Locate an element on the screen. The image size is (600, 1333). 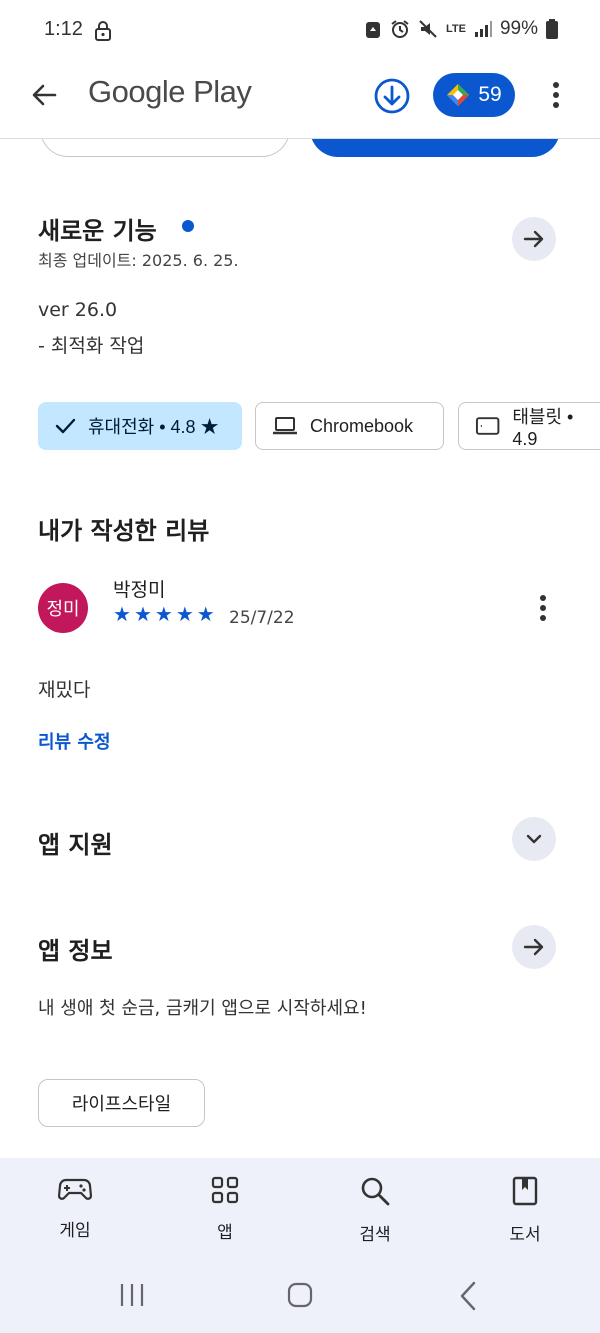
nav-search-label: 검색 is located at coordinates (375, 1235).